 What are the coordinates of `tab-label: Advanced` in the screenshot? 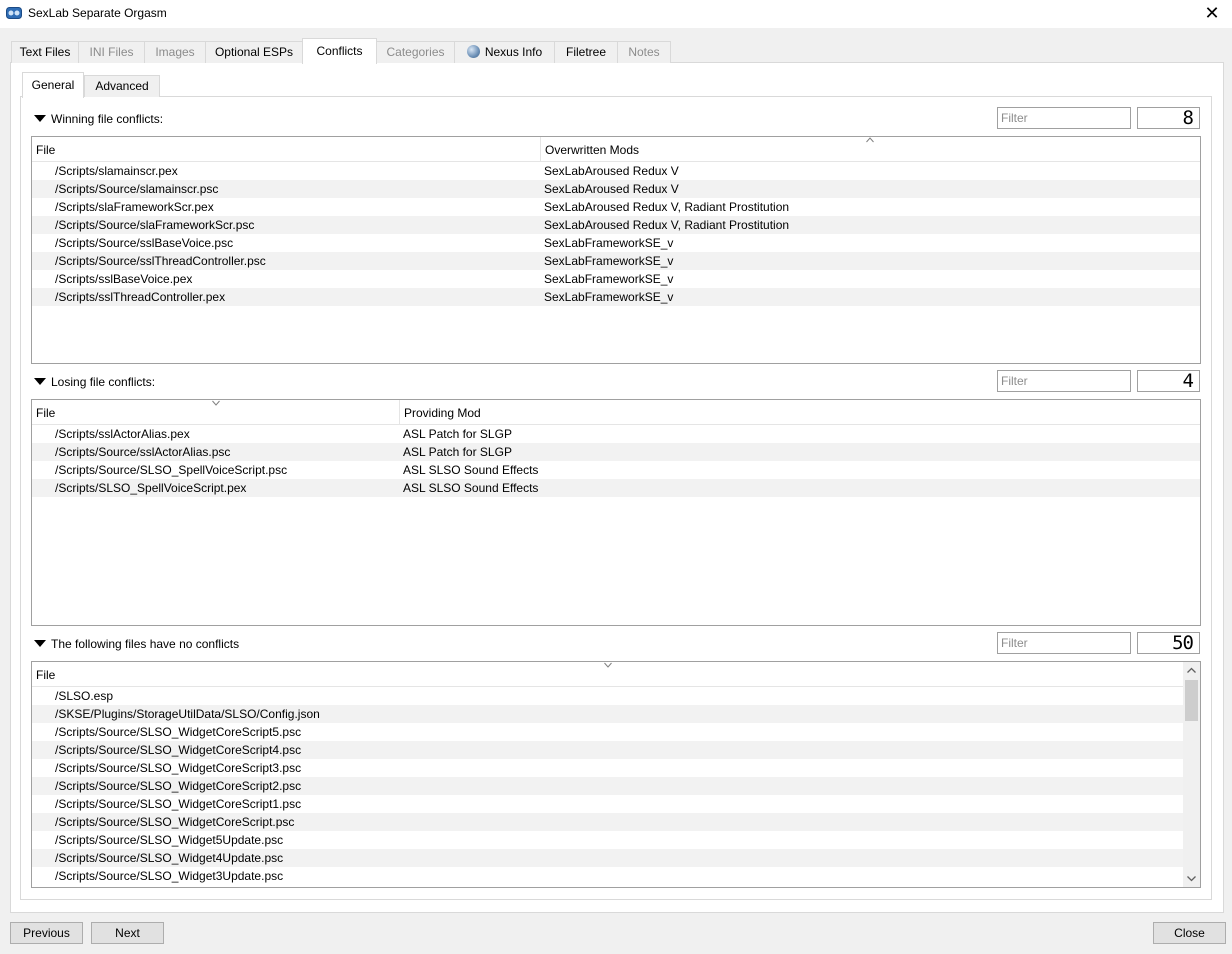 It's located at (122, 86).